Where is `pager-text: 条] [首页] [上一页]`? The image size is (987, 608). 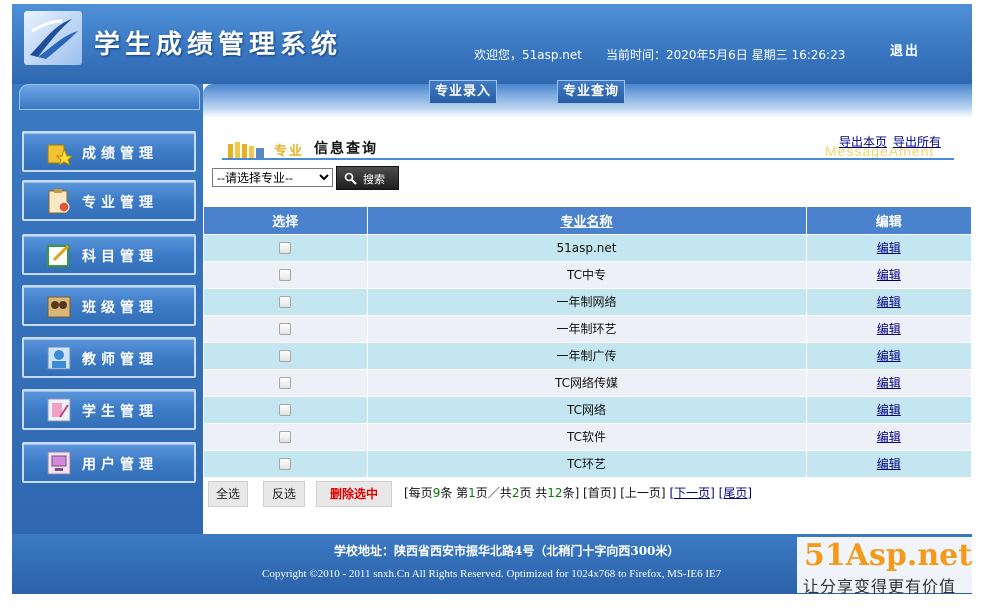 pager-text: 条] [首页] [上一页] is located at coordinates (614, 493).